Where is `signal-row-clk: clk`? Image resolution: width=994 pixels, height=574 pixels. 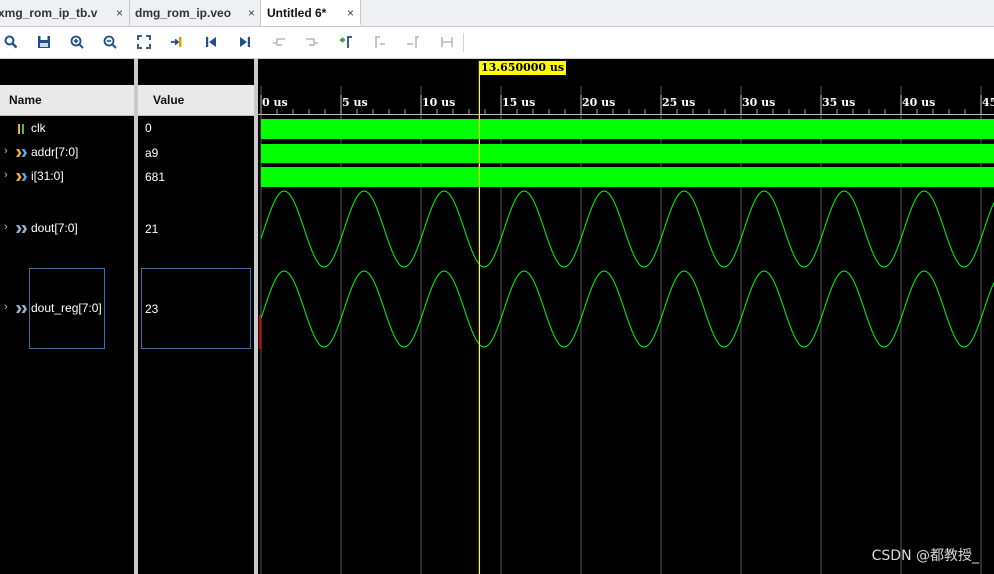 signal-row-clk: clk is located at coordinates (67, 129).